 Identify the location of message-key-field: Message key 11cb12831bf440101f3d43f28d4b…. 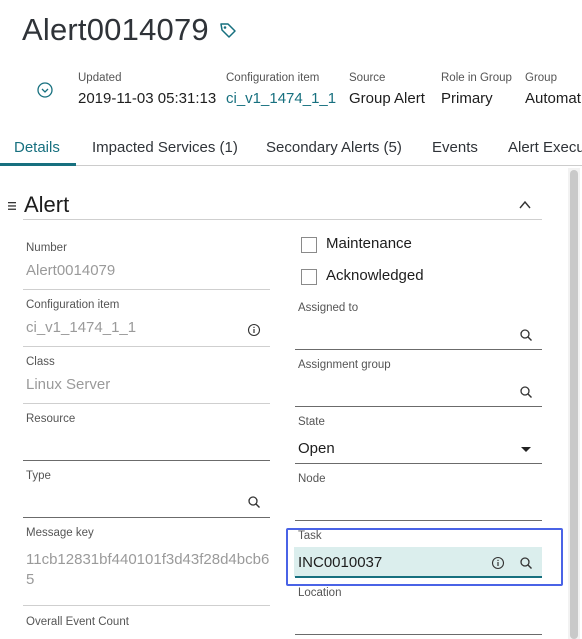
(146, 566).